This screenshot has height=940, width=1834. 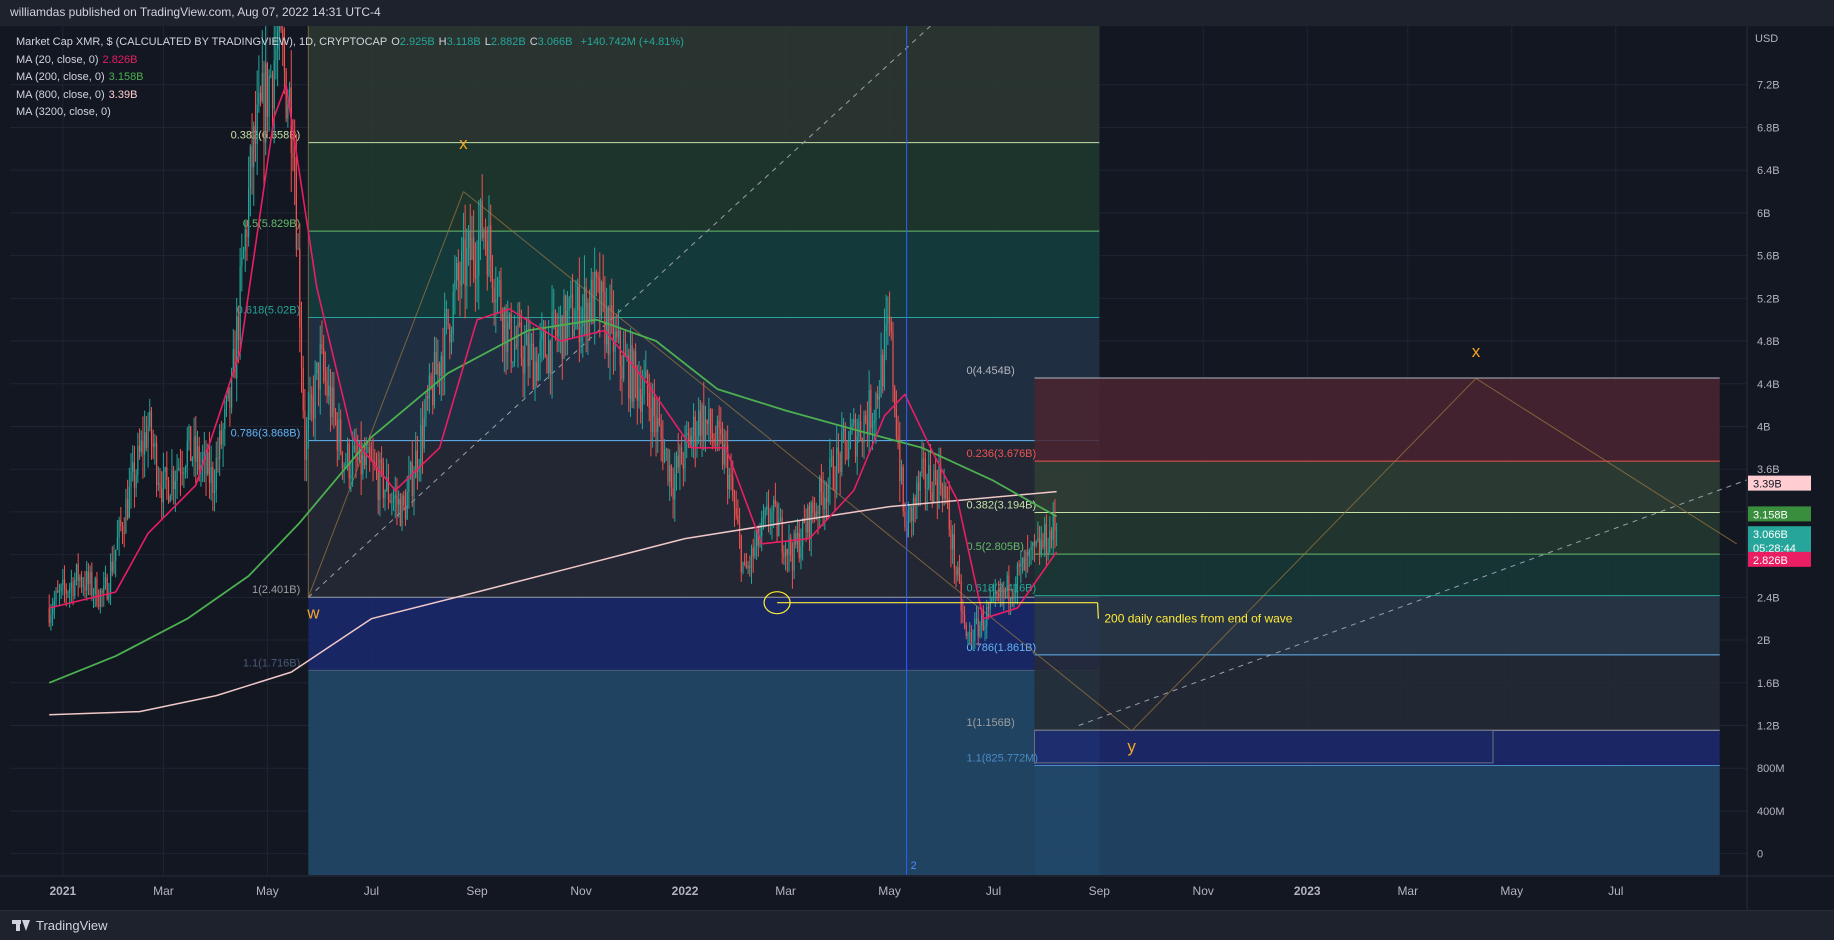 I want to click on ohlc-values: O2.925B H3.118B L2.882B C3.066B, so click(x=483, y=42).